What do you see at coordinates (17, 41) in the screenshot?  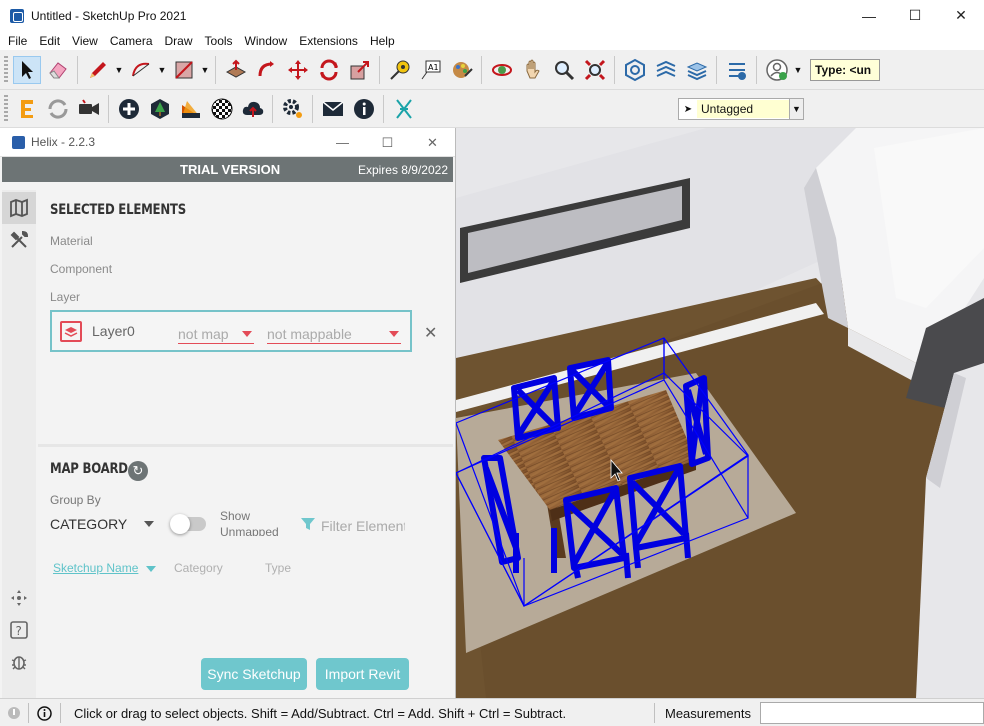 I see `menu-file: File` at bounding box center [17, 41].